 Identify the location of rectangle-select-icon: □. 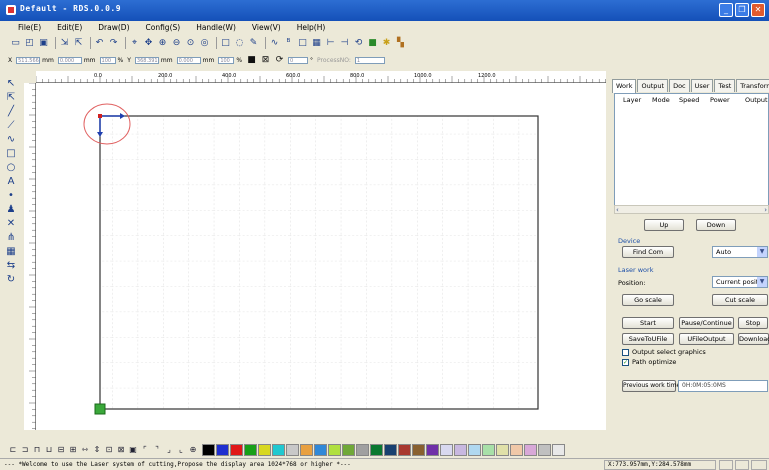
(225, 43).